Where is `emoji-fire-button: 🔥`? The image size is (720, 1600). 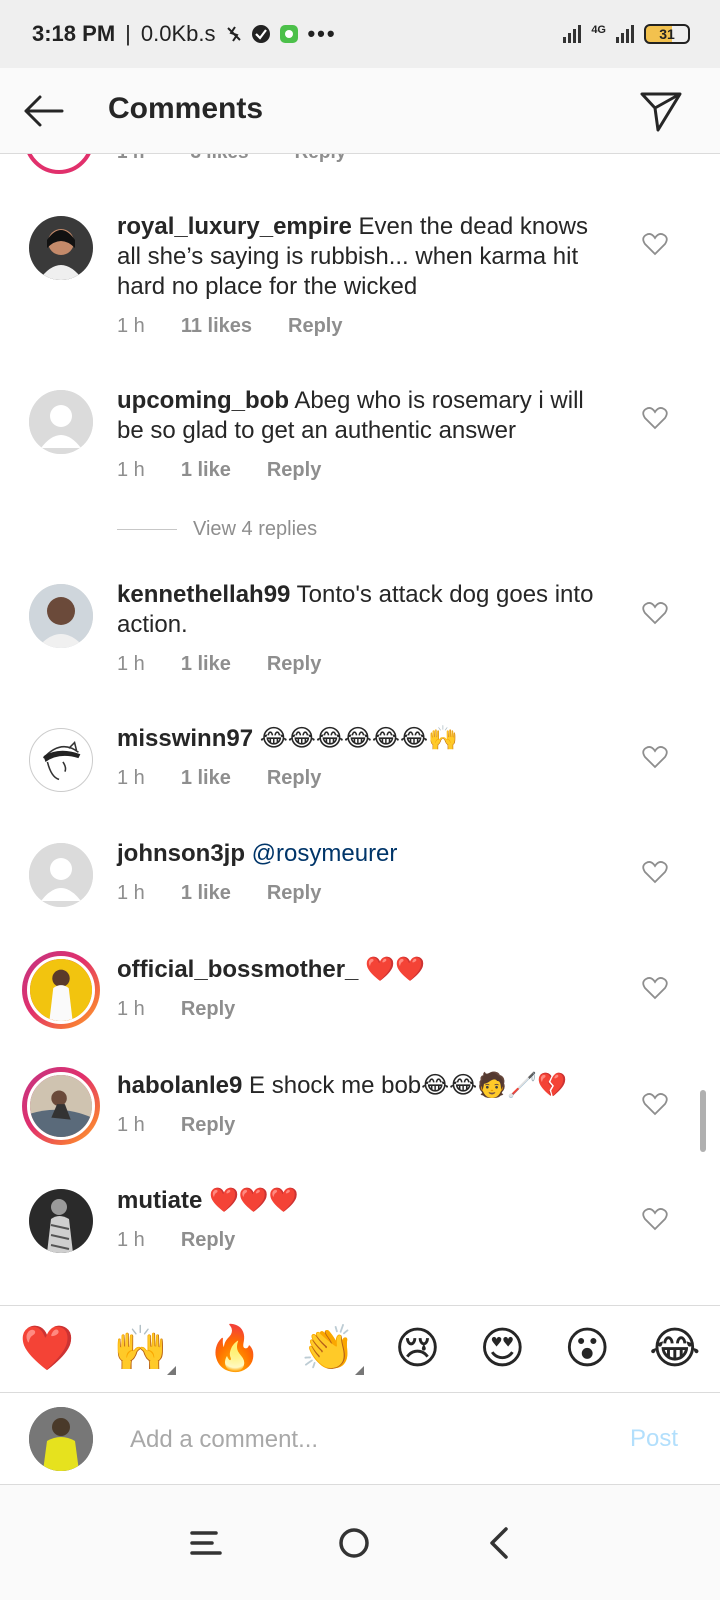
emoji-fire-button: 🔥 is located at coordinates (234, 1349).